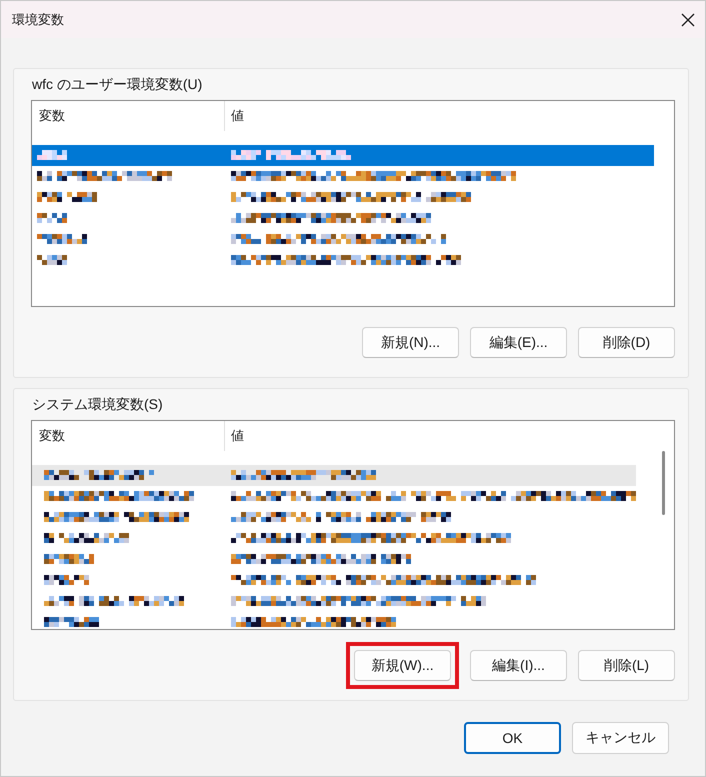 This screenshot has height=777, width=706. I want to click on dialog-button: 削除(D), so click(626, 342).